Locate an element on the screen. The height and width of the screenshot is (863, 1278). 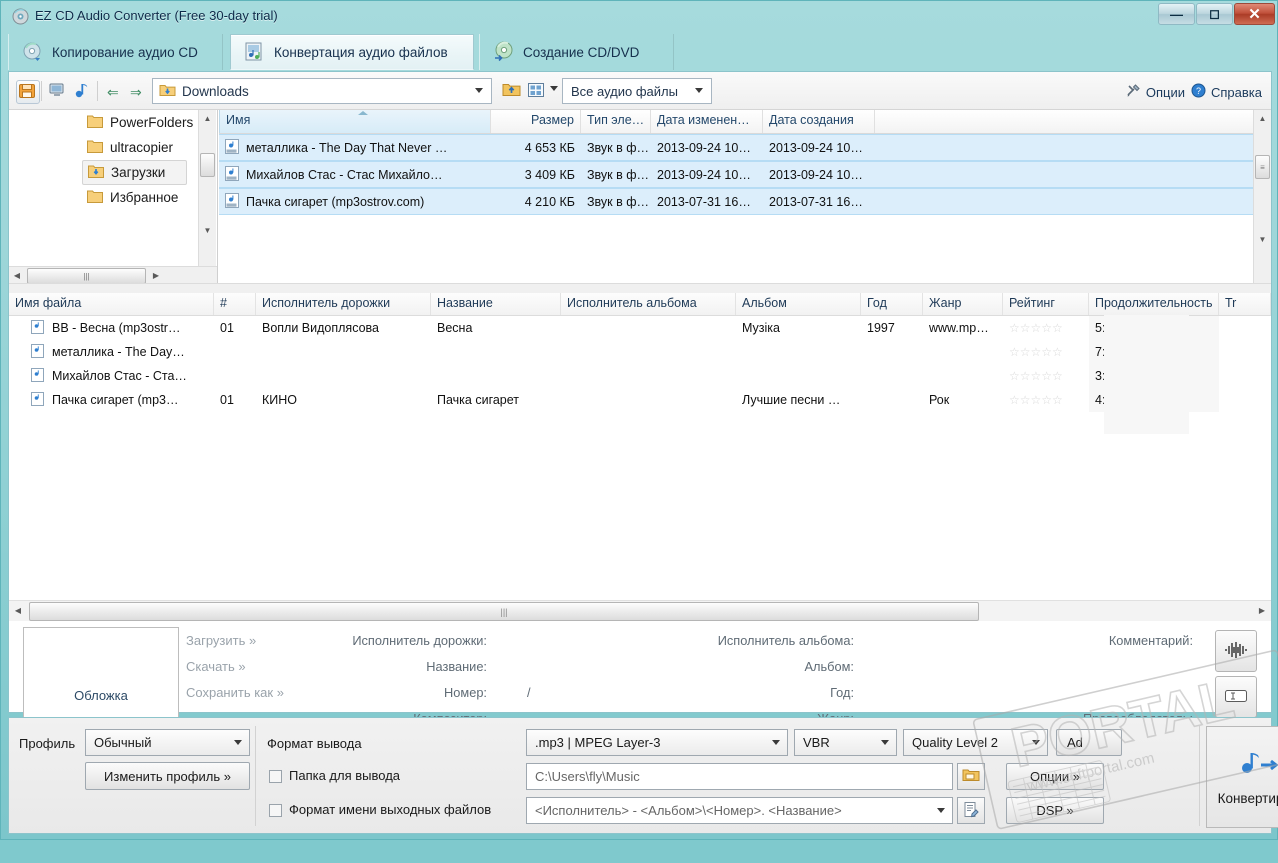
upload-cover-link: Загрузить » is located at coordinates (221, 640).